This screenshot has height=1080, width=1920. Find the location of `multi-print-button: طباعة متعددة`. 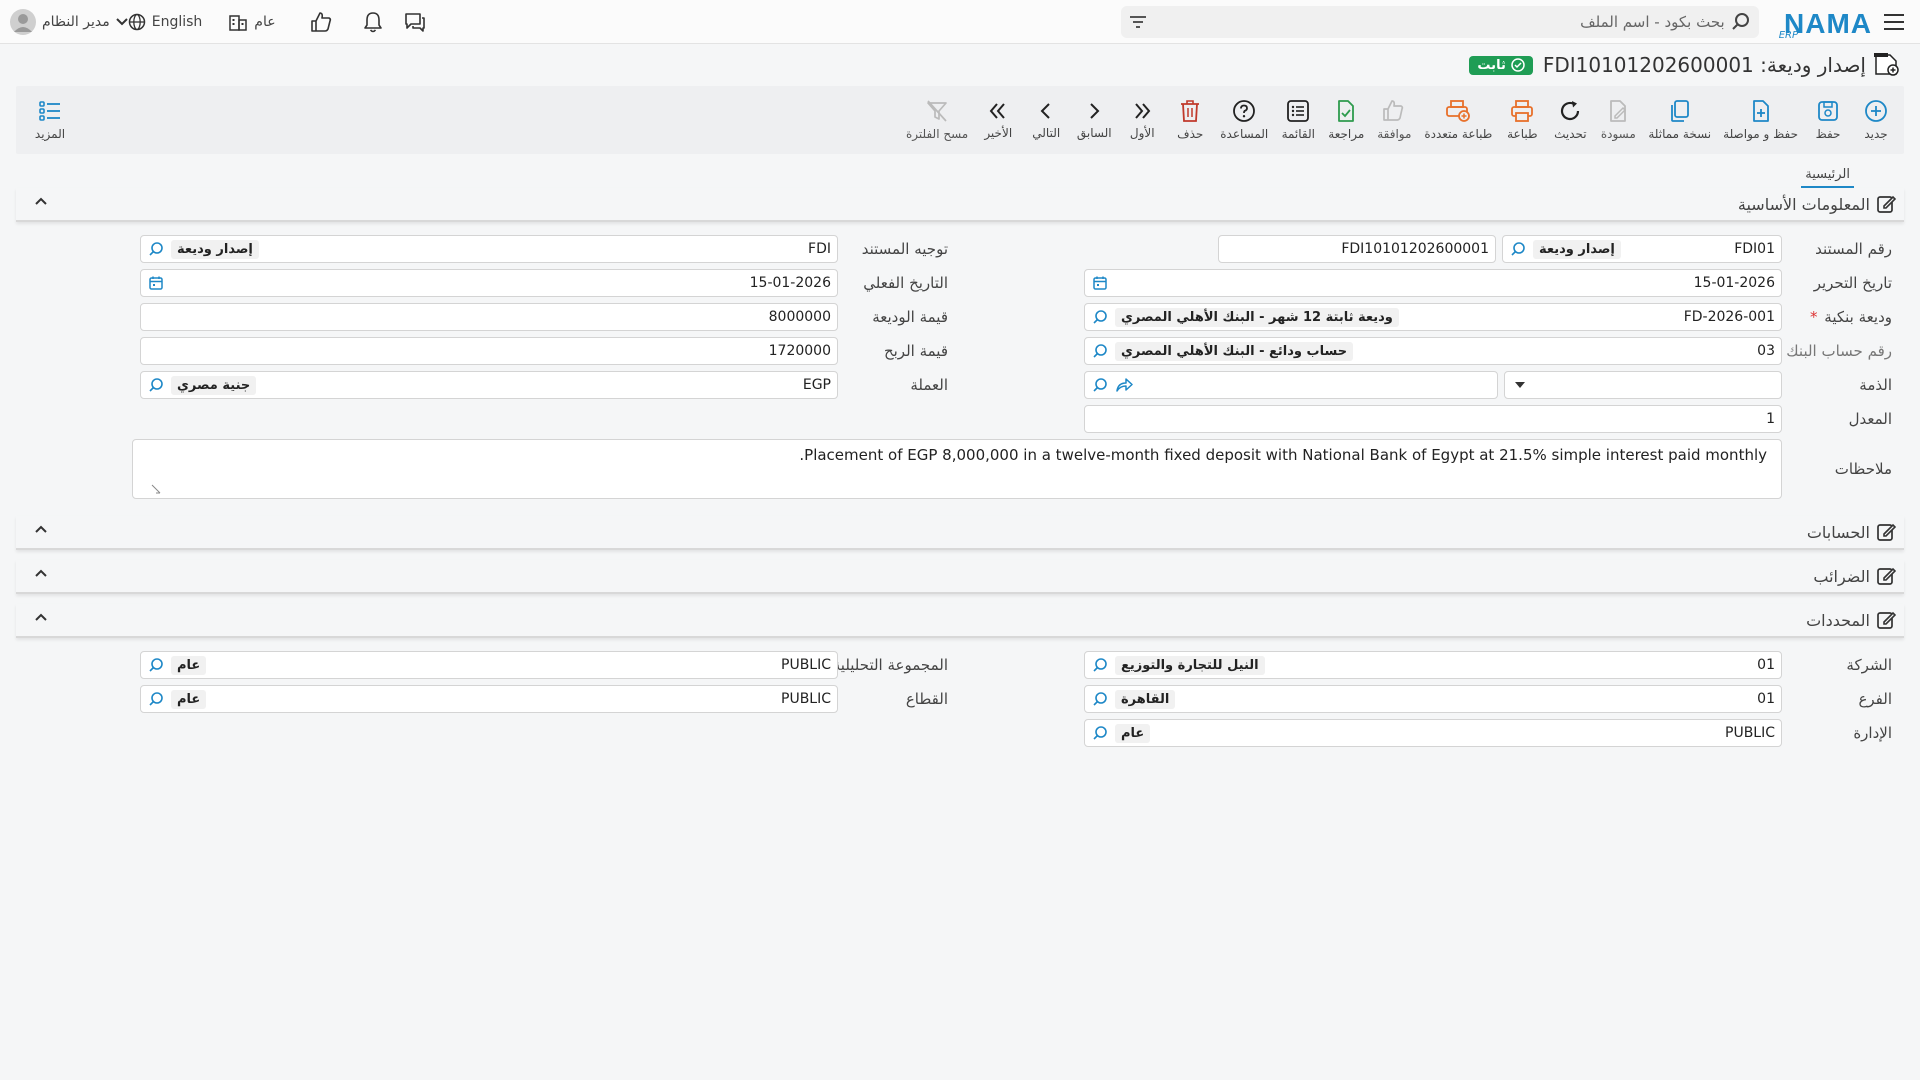

multi-print-button: طباعة متعددة is located at coordinates (1458, 120).